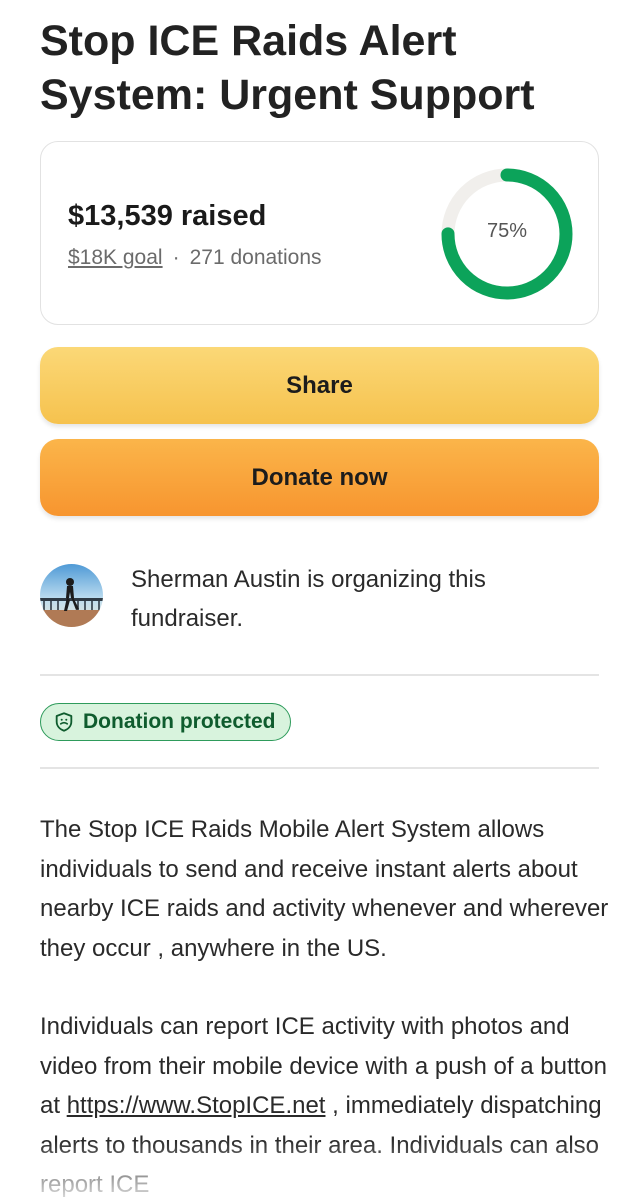  I want to click on donation-protected-badge: Donation protected, so click(165, 722).